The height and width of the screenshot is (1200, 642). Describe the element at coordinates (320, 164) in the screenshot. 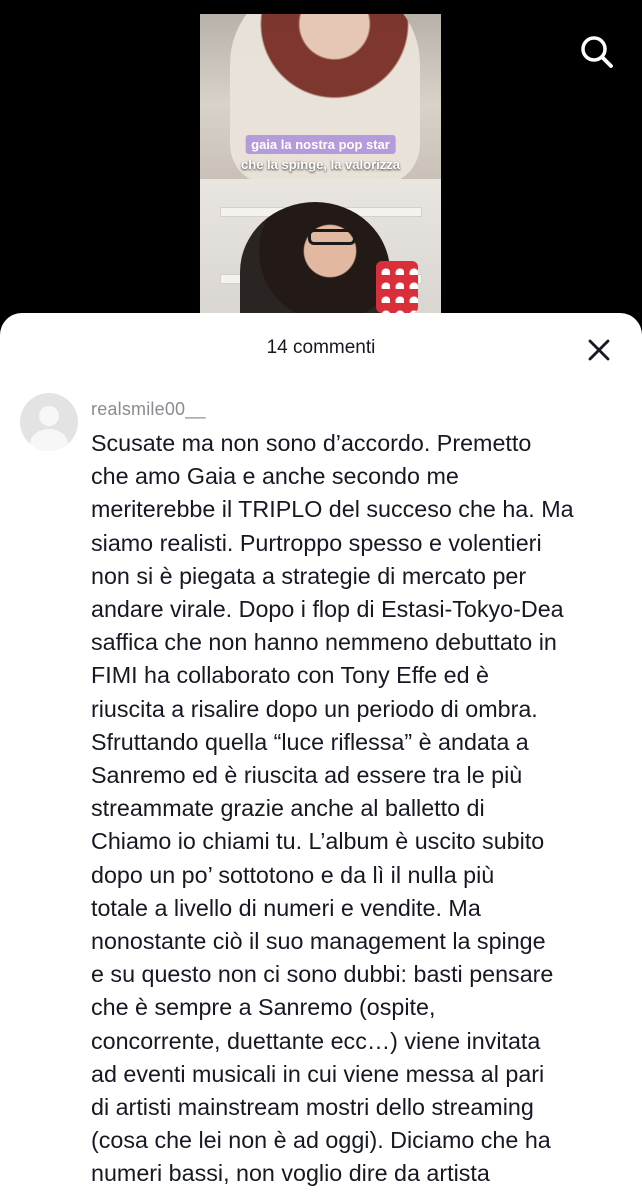

I see `video-caption-2: che la spinge, la valorizza` at that location.